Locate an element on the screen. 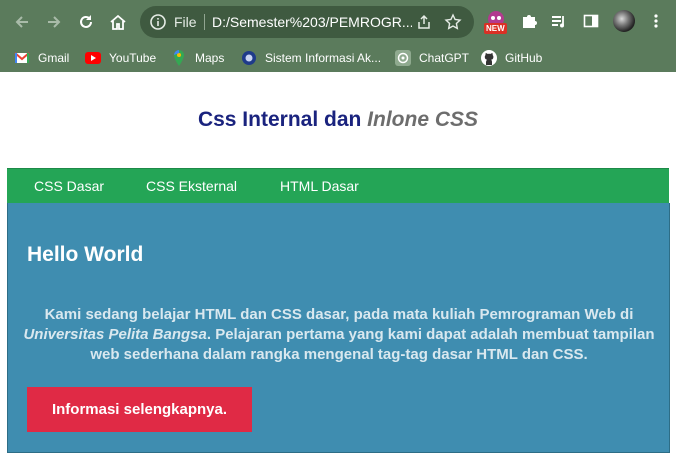 Image resolution: width=676 pixels, height=476 pixels. bookmark-label: Gmail is located at coordinates (54, 58).